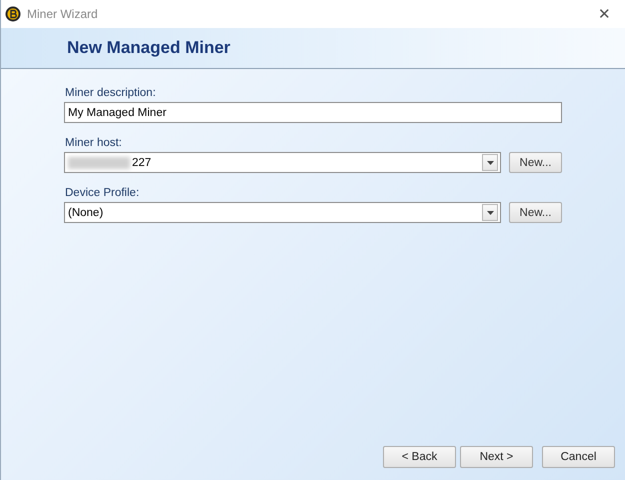 The image size is (625, 480). Describe the element at coordinates (496, 457) in the screenshot. I see `nav-button: Next >` at that location.